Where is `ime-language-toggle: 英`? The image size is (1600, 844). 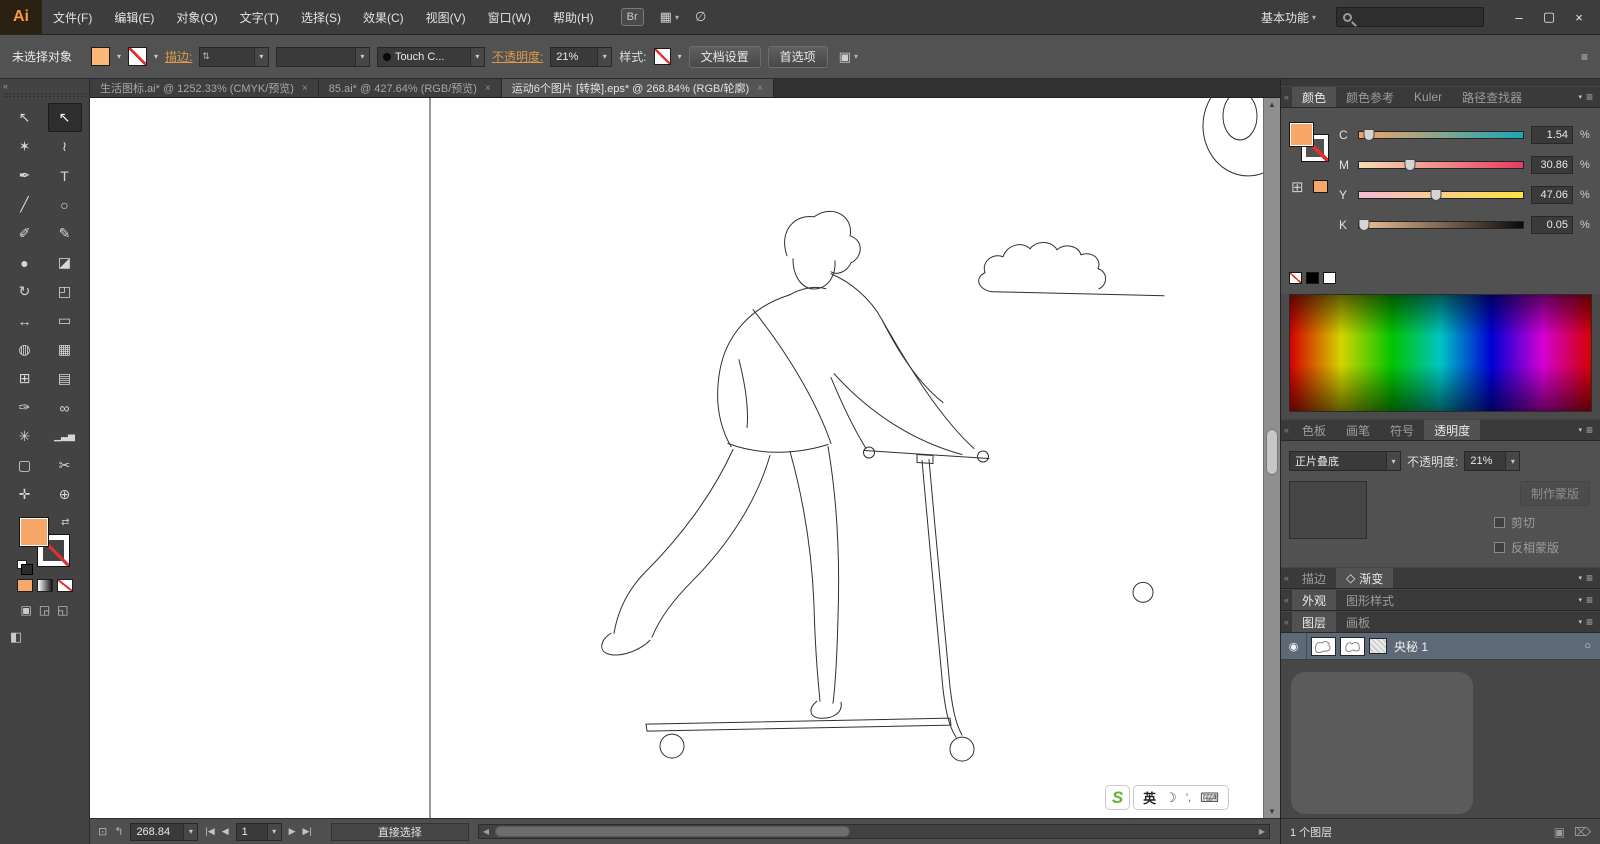 ime-language-toggle: 英 is located at coordinates (1149, 797).